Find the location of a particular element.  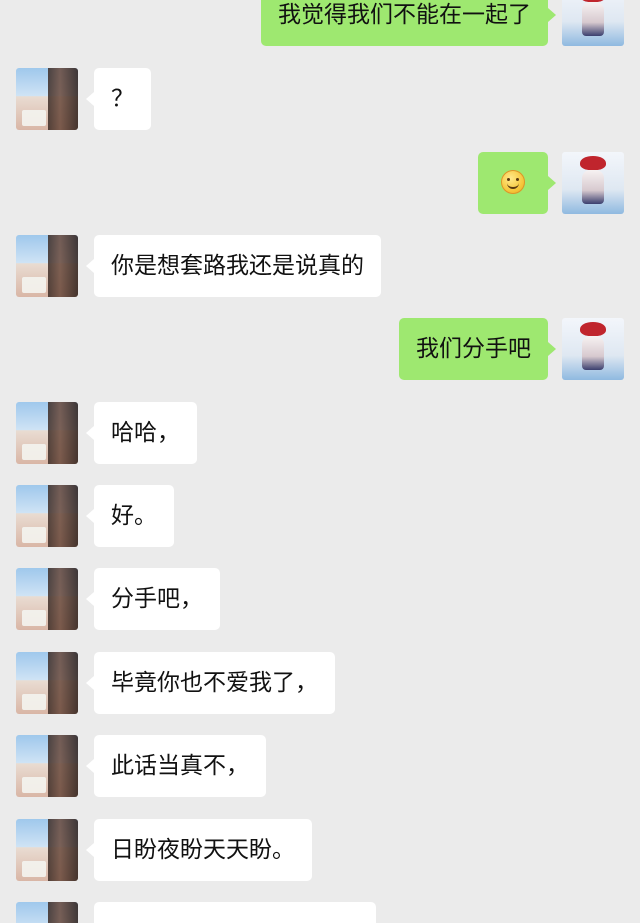

message-row: 哈哈， is located at coordinates (320, 433).